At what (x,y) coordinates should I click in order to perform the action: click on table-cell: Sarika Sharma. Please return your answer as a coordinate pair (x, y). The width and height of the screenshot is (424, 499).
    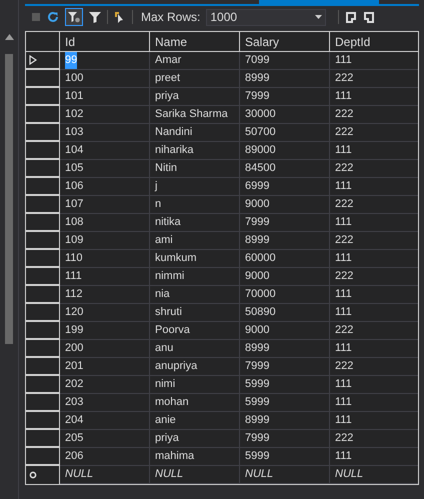
    Looking at the image, I should click on (191, 114).